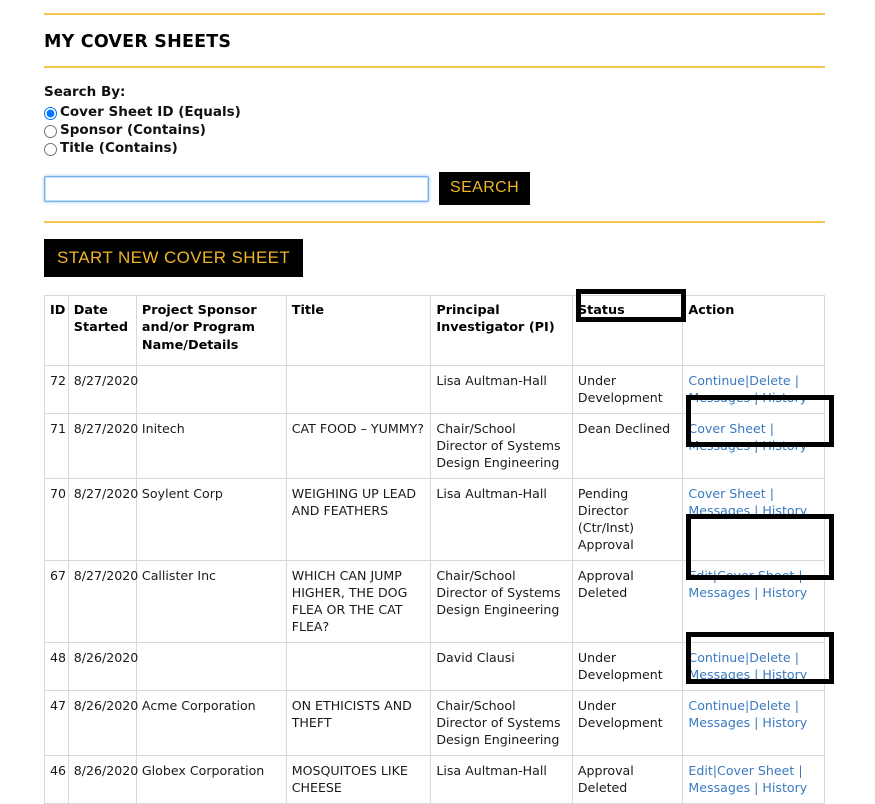 This screenshot has width=875, height=804. I want to click on search-input, so click(236, 188).